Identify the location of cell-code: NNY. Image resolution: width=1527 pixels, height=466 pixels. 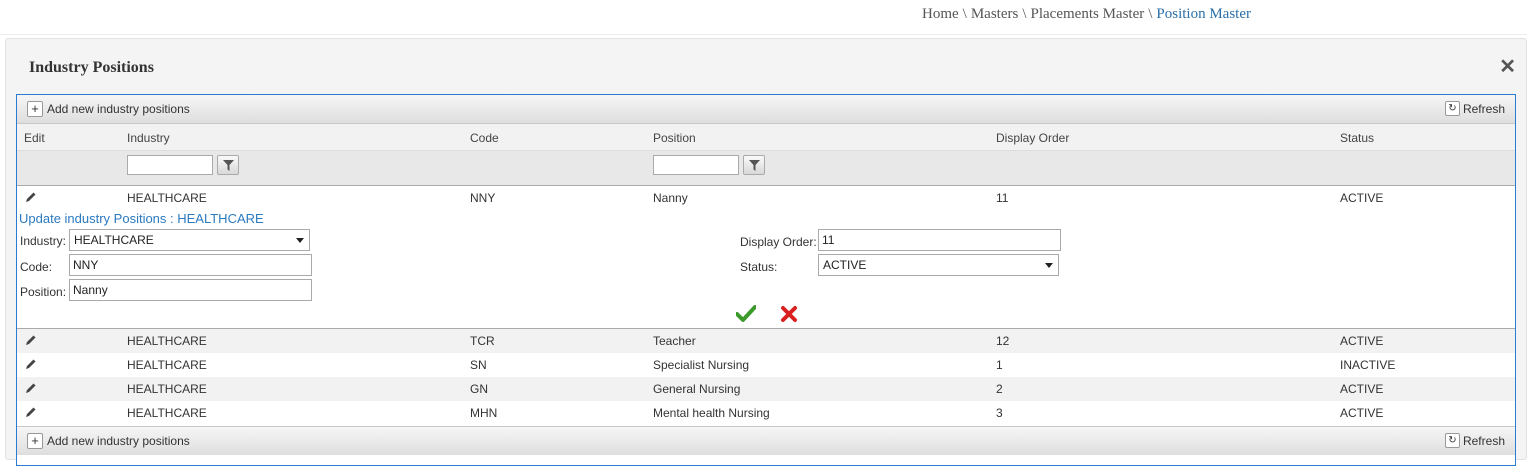
(483, 198).